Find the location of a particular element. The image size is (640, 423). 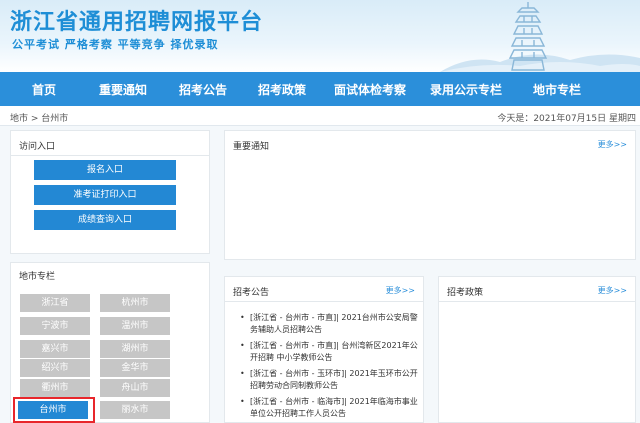

nav-notices: 重要通知 is located at coordinates (123, 89).